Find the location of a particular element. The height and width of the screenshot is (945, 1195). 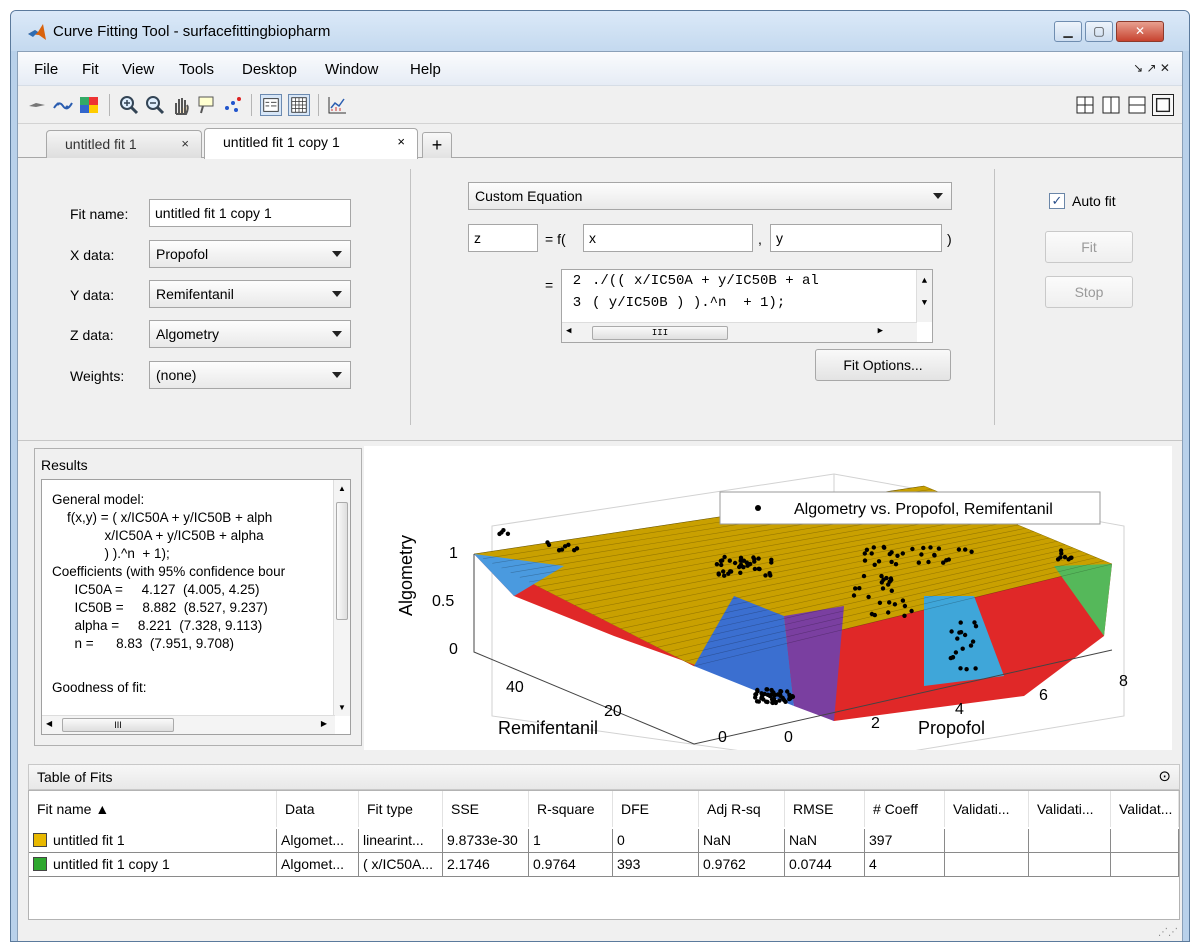

maximize-button: ▢ is located at coordinates (1099, 31).